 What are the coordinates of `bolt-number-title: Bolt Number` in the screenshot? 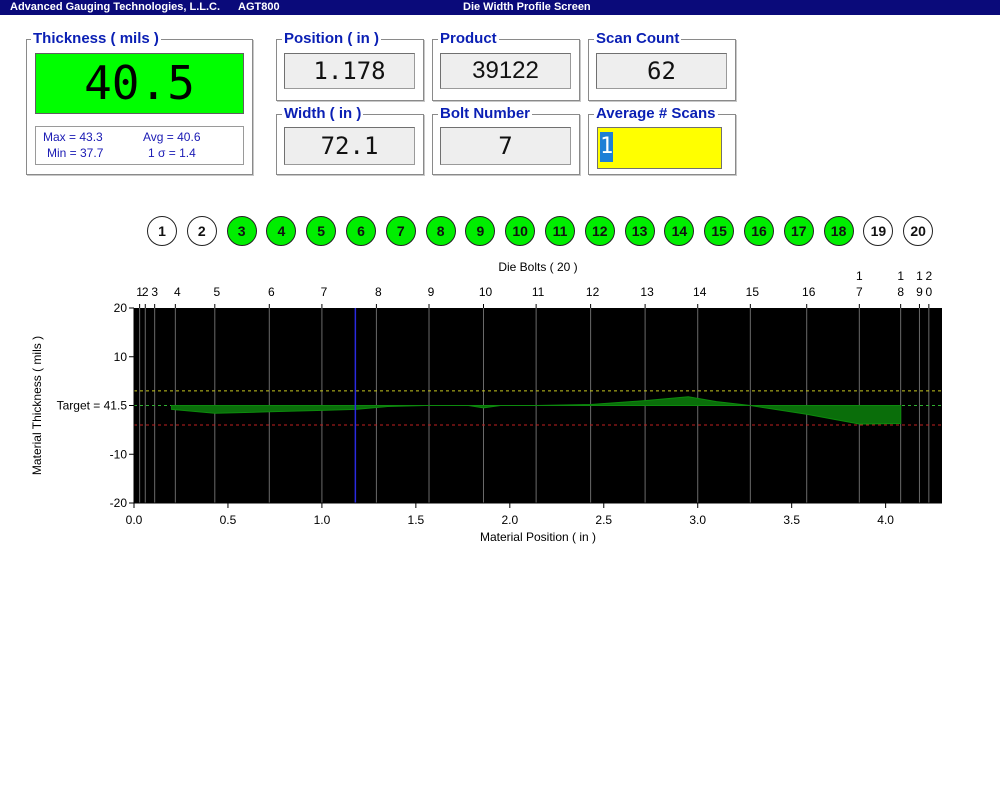 It's located at (485, 113).